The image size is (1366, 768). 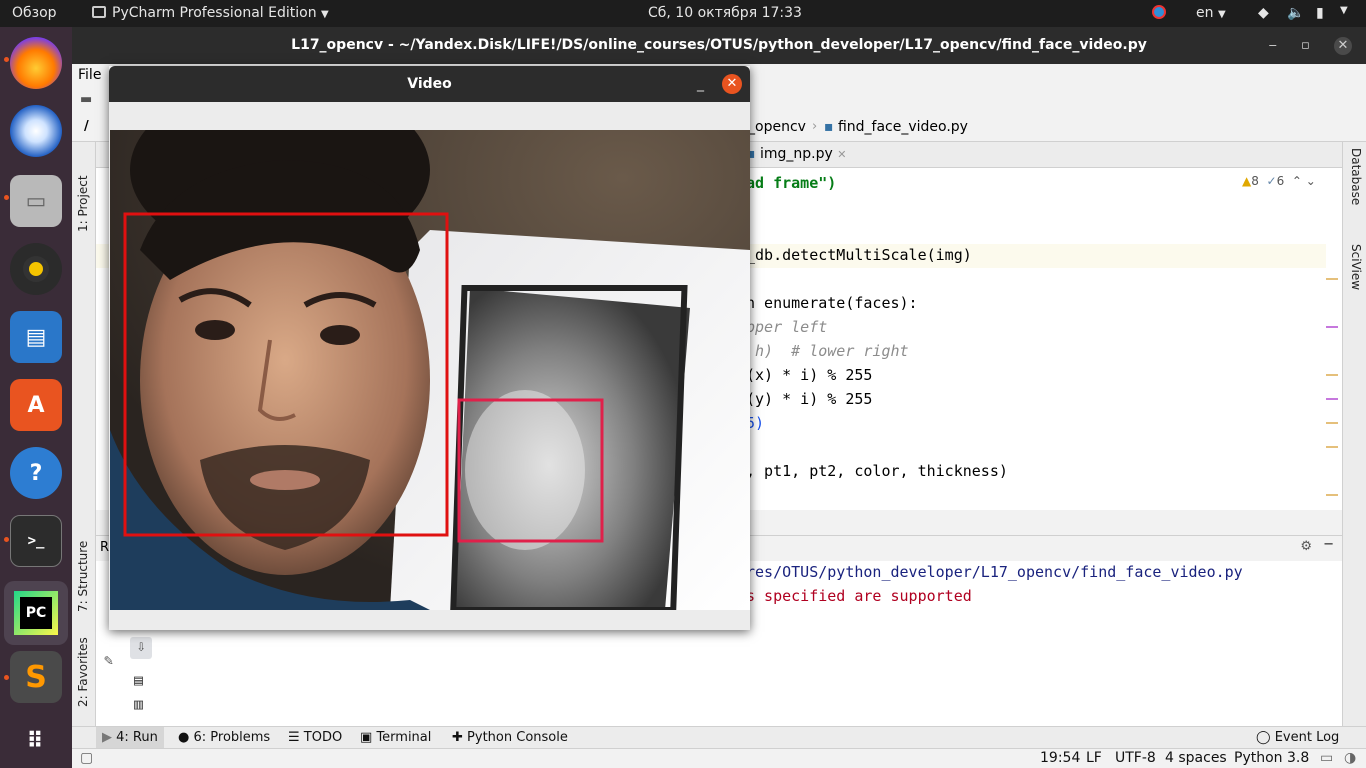 I want to click on settings-gear-icon: ⚙, so click(x=1306, y=546).